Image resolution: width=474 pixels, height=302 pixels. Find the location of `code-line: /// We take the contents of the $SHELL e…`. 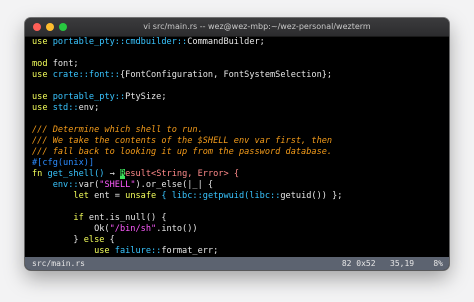

code-line: /// We take the contents of the $SHELL e… is located at coordinates (237, 141).